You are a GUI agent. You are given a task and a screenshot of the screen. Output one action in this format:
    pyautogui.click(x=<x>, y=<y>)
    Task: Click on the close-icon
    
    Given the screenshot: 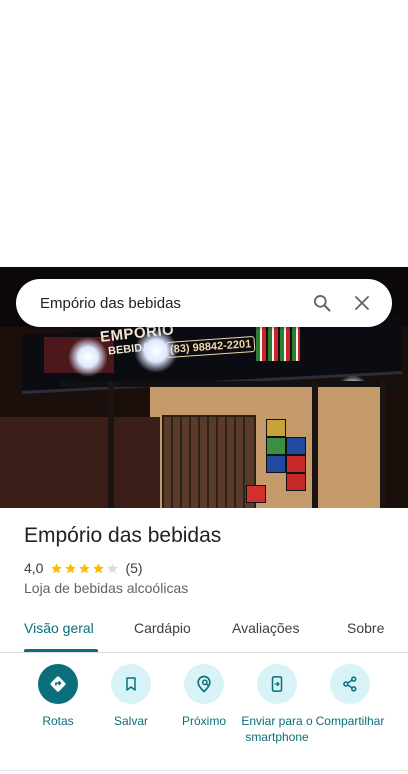 What is the action you would take?
    pyautogui.click(x=362, y=303)
    